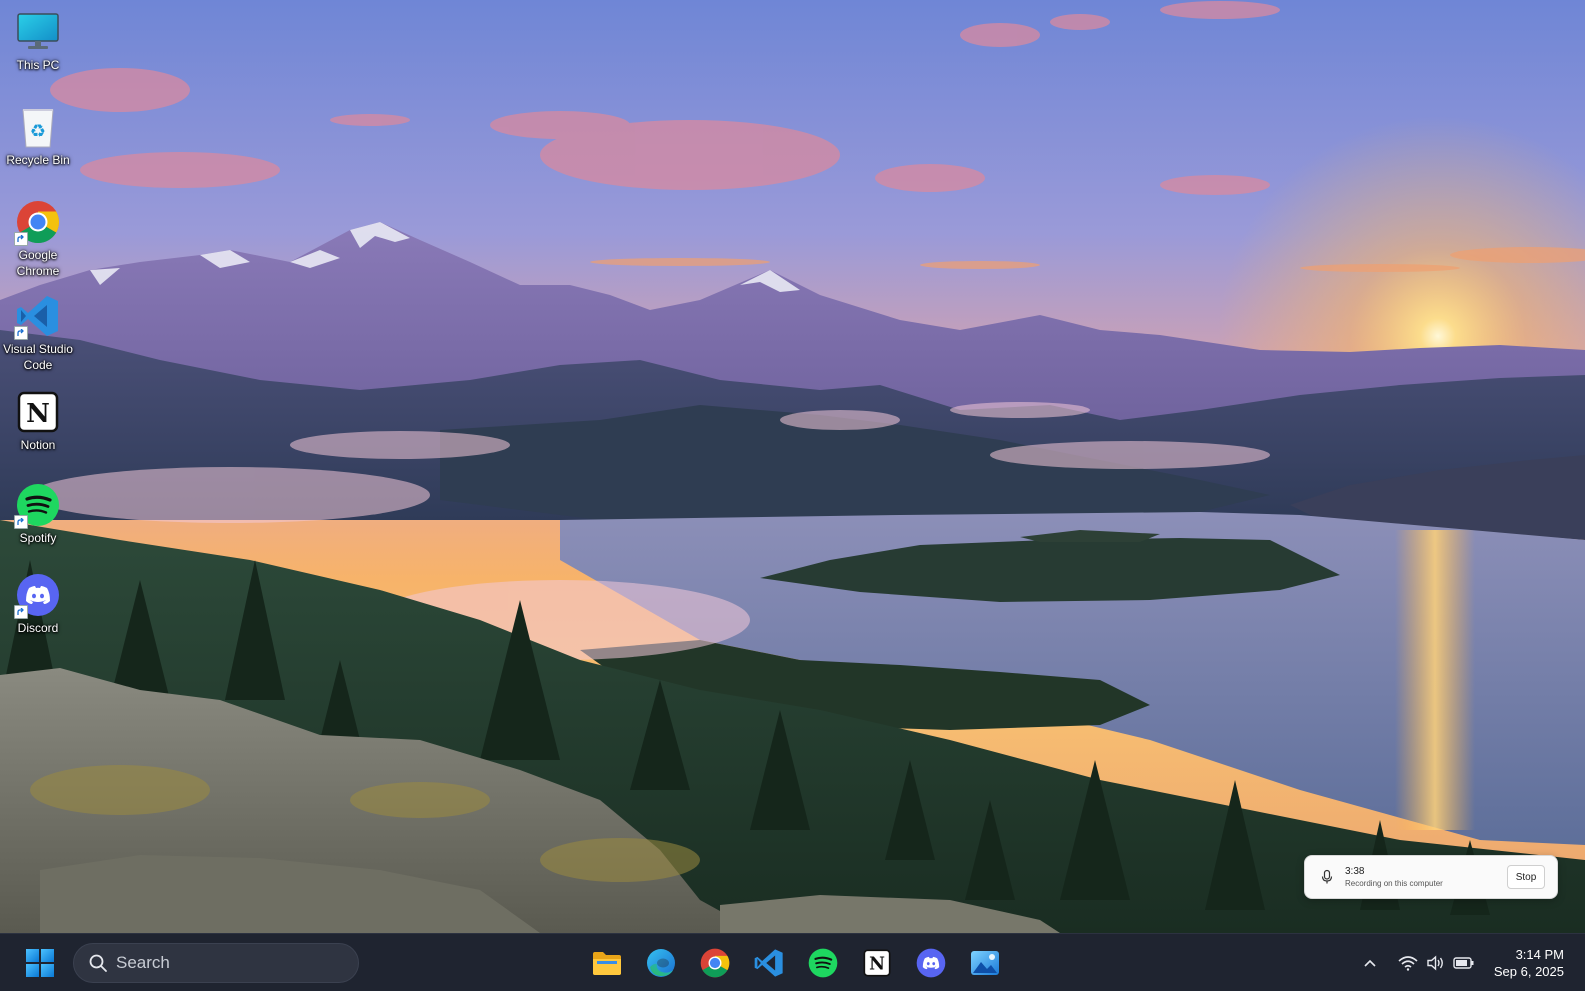 This screenshot has width=1585, height=991. I want to click on chevron-up-icon, so click(1370, 963).